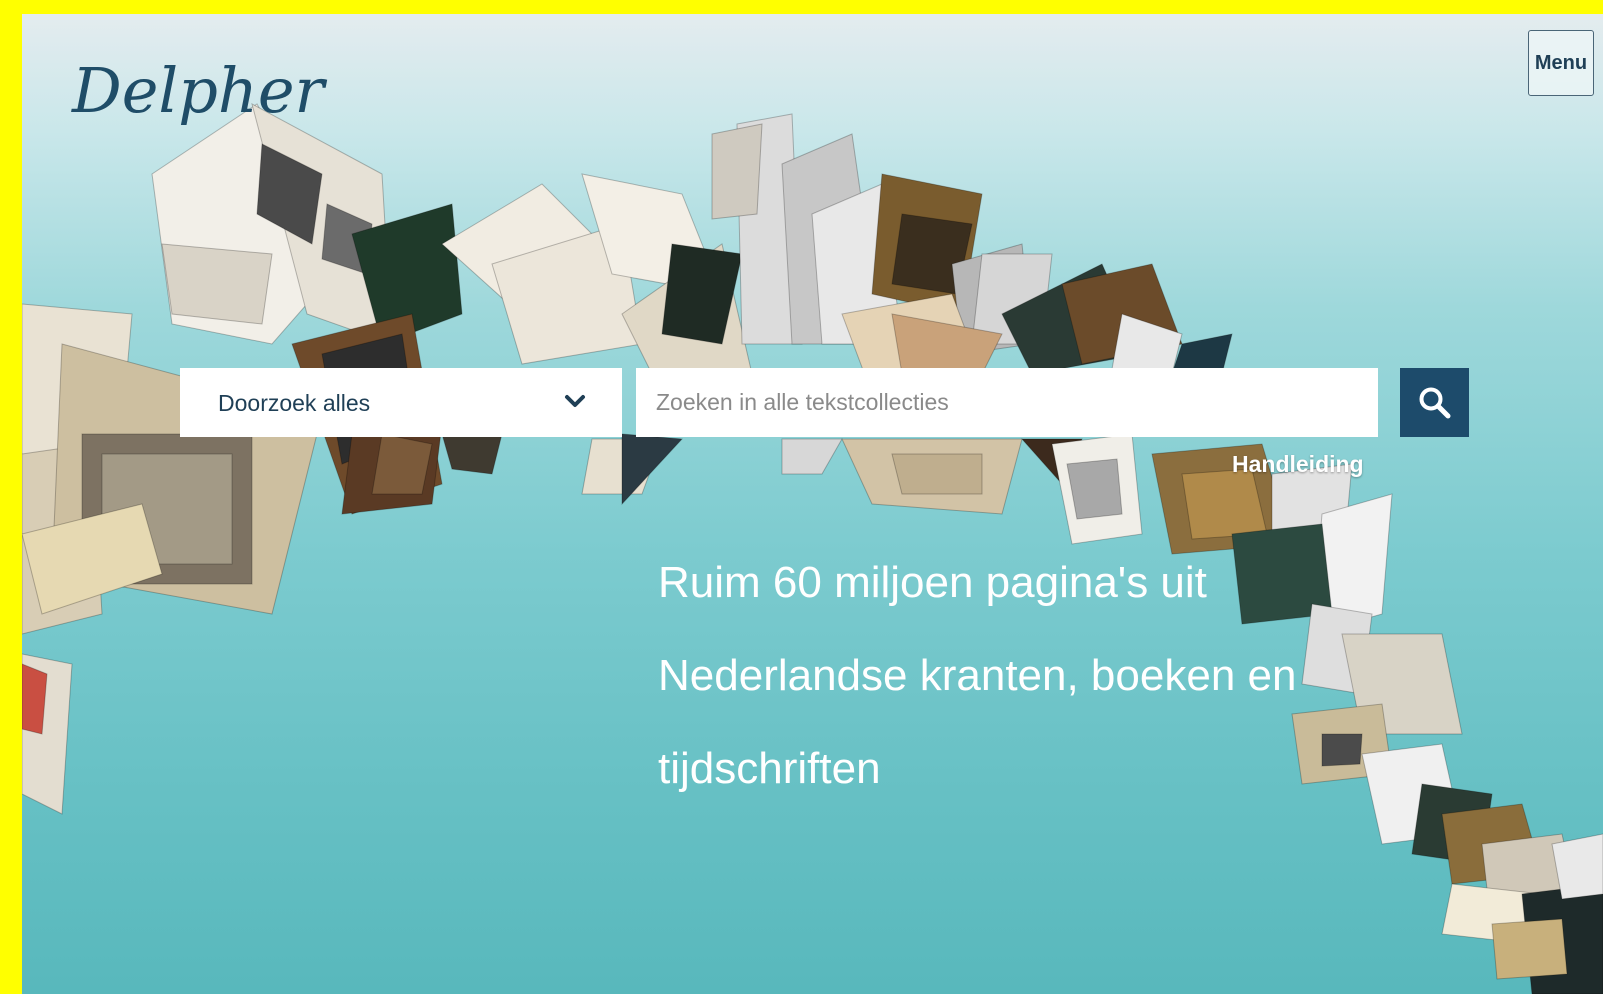 This screenshot has height=994, width=1603. I want to click on scope-select-label: Doorzoek alles, so click(294, 403).